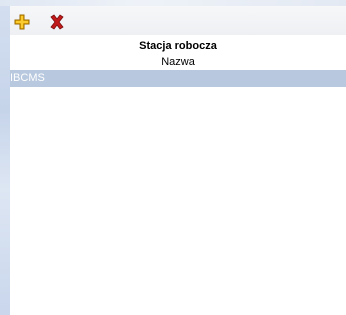 Image resolution: width=346 pixels, height=315 pixels. I want to click on table-cell-name: IBCMS, so click(27, 78).